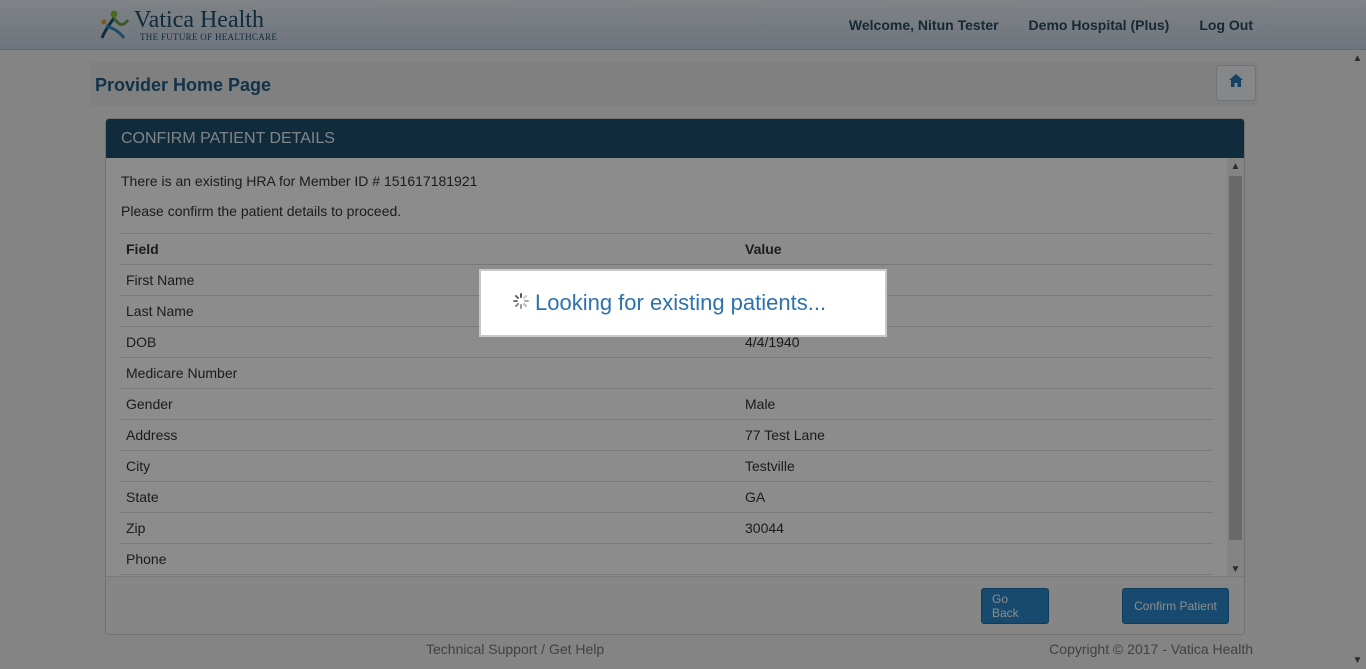 This screenshot has width=1366, height=669. What do you see at coordinates (521, 303) in the screenshot?
I see `spinner-icon` at bounding box center [521, 303].